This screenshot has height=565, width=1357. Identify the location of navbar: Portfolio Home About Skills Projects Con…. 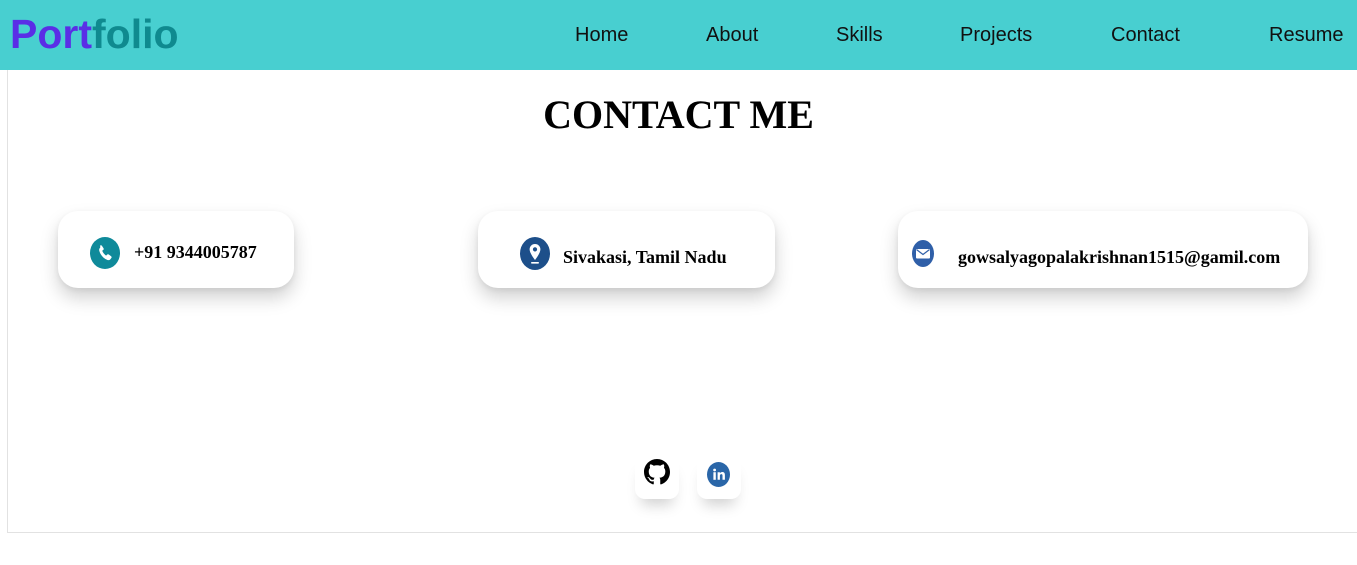
(678, 35).